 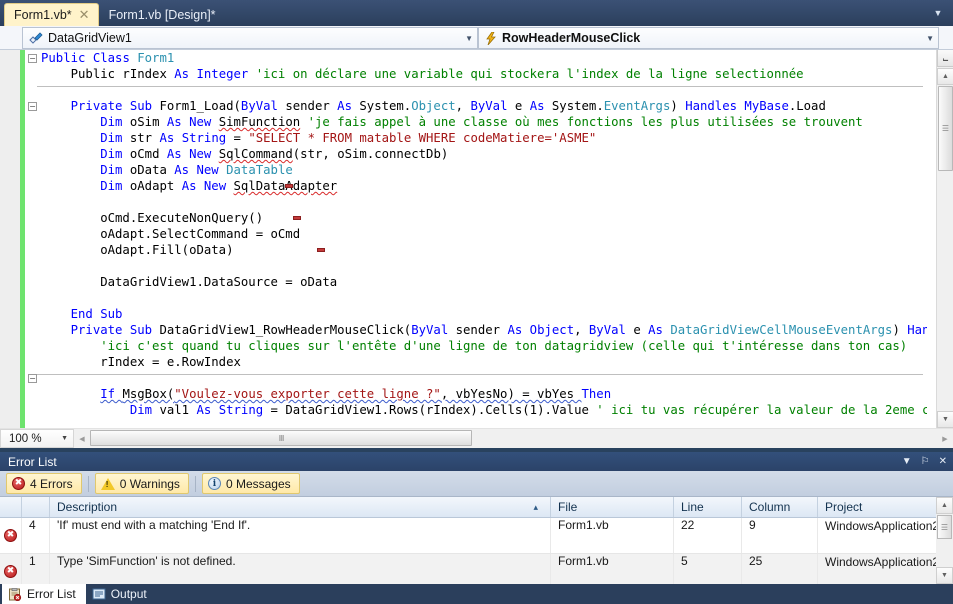 What do you see at coordinates (11, 507) in the screenshot?
I see `column-header-icon` at bounding box center [11, 507].